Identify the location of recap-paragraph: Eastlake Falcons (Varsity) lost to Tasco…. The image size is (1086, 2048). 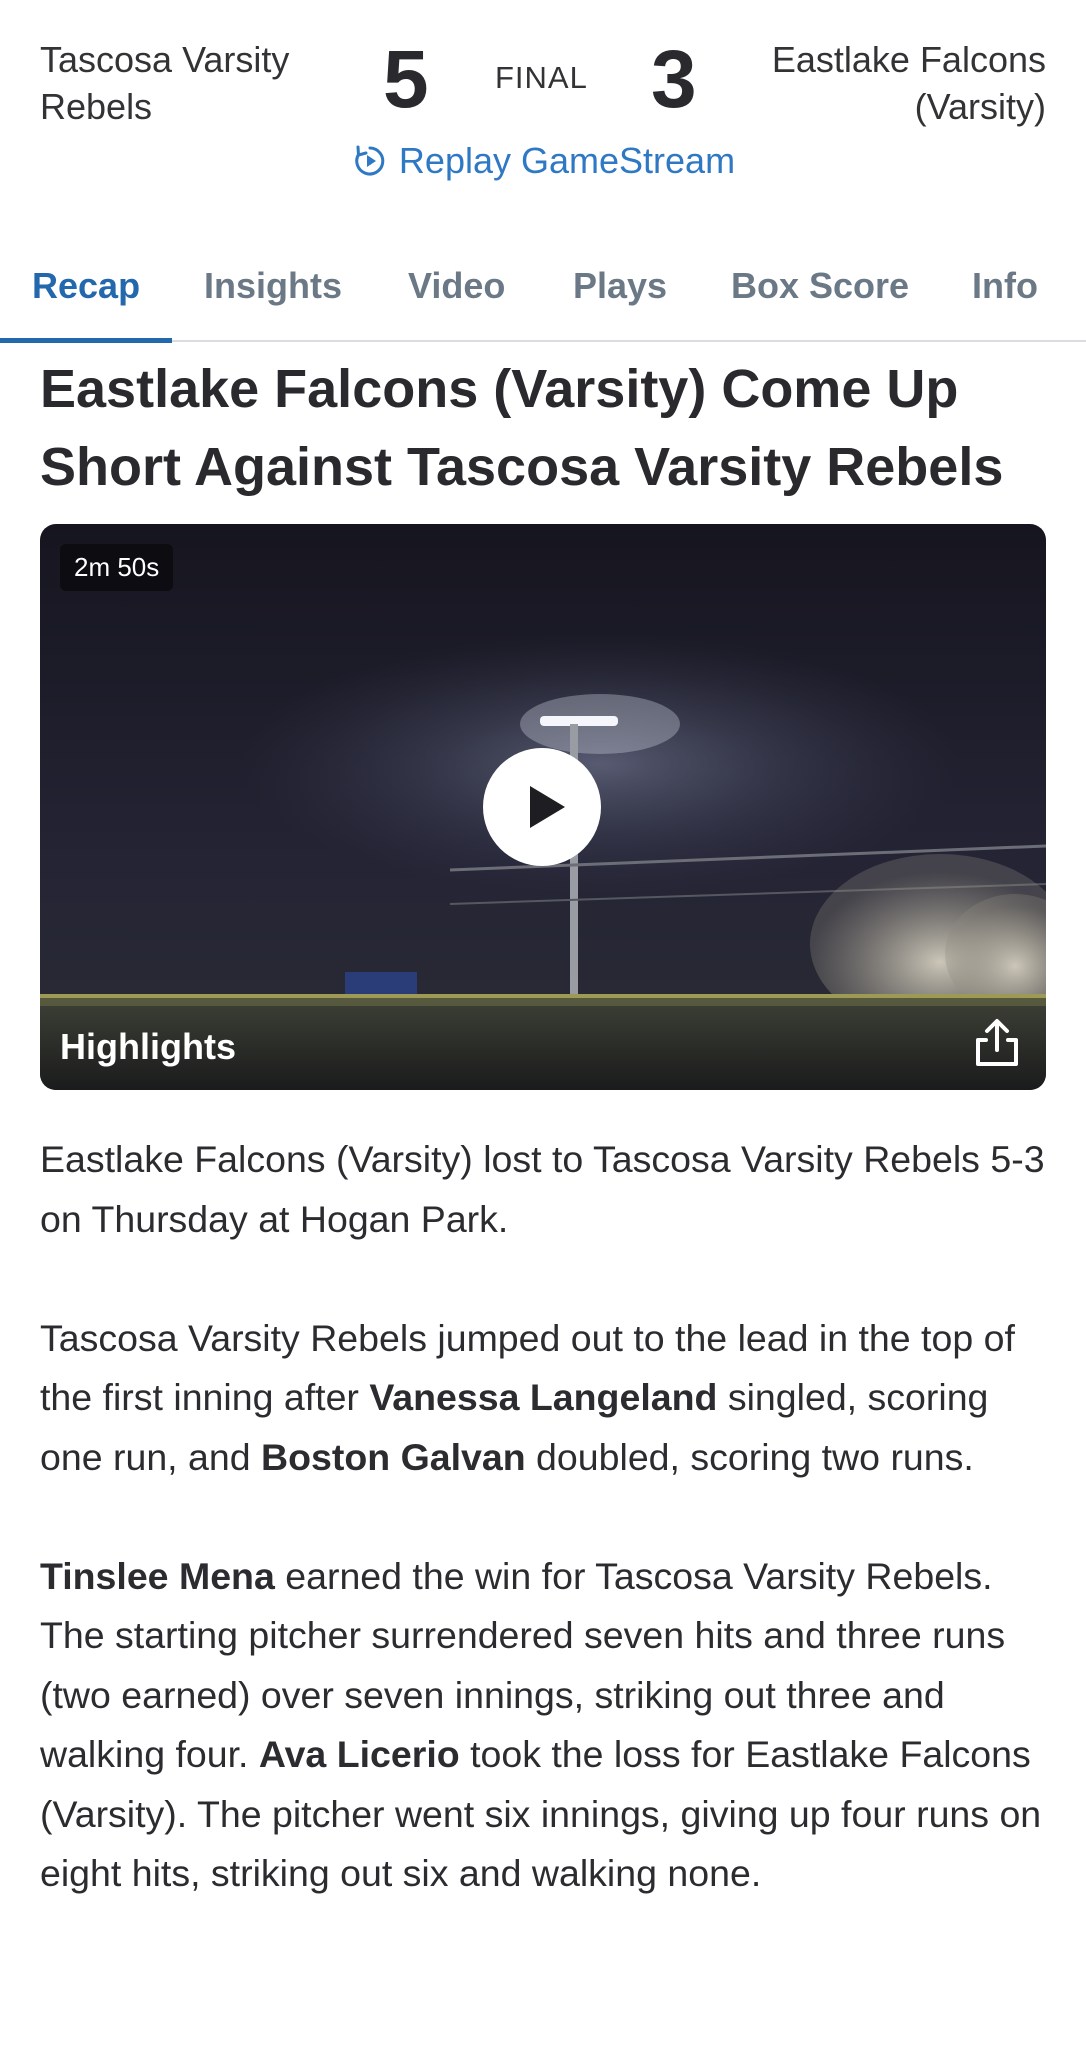
(545, 1189).